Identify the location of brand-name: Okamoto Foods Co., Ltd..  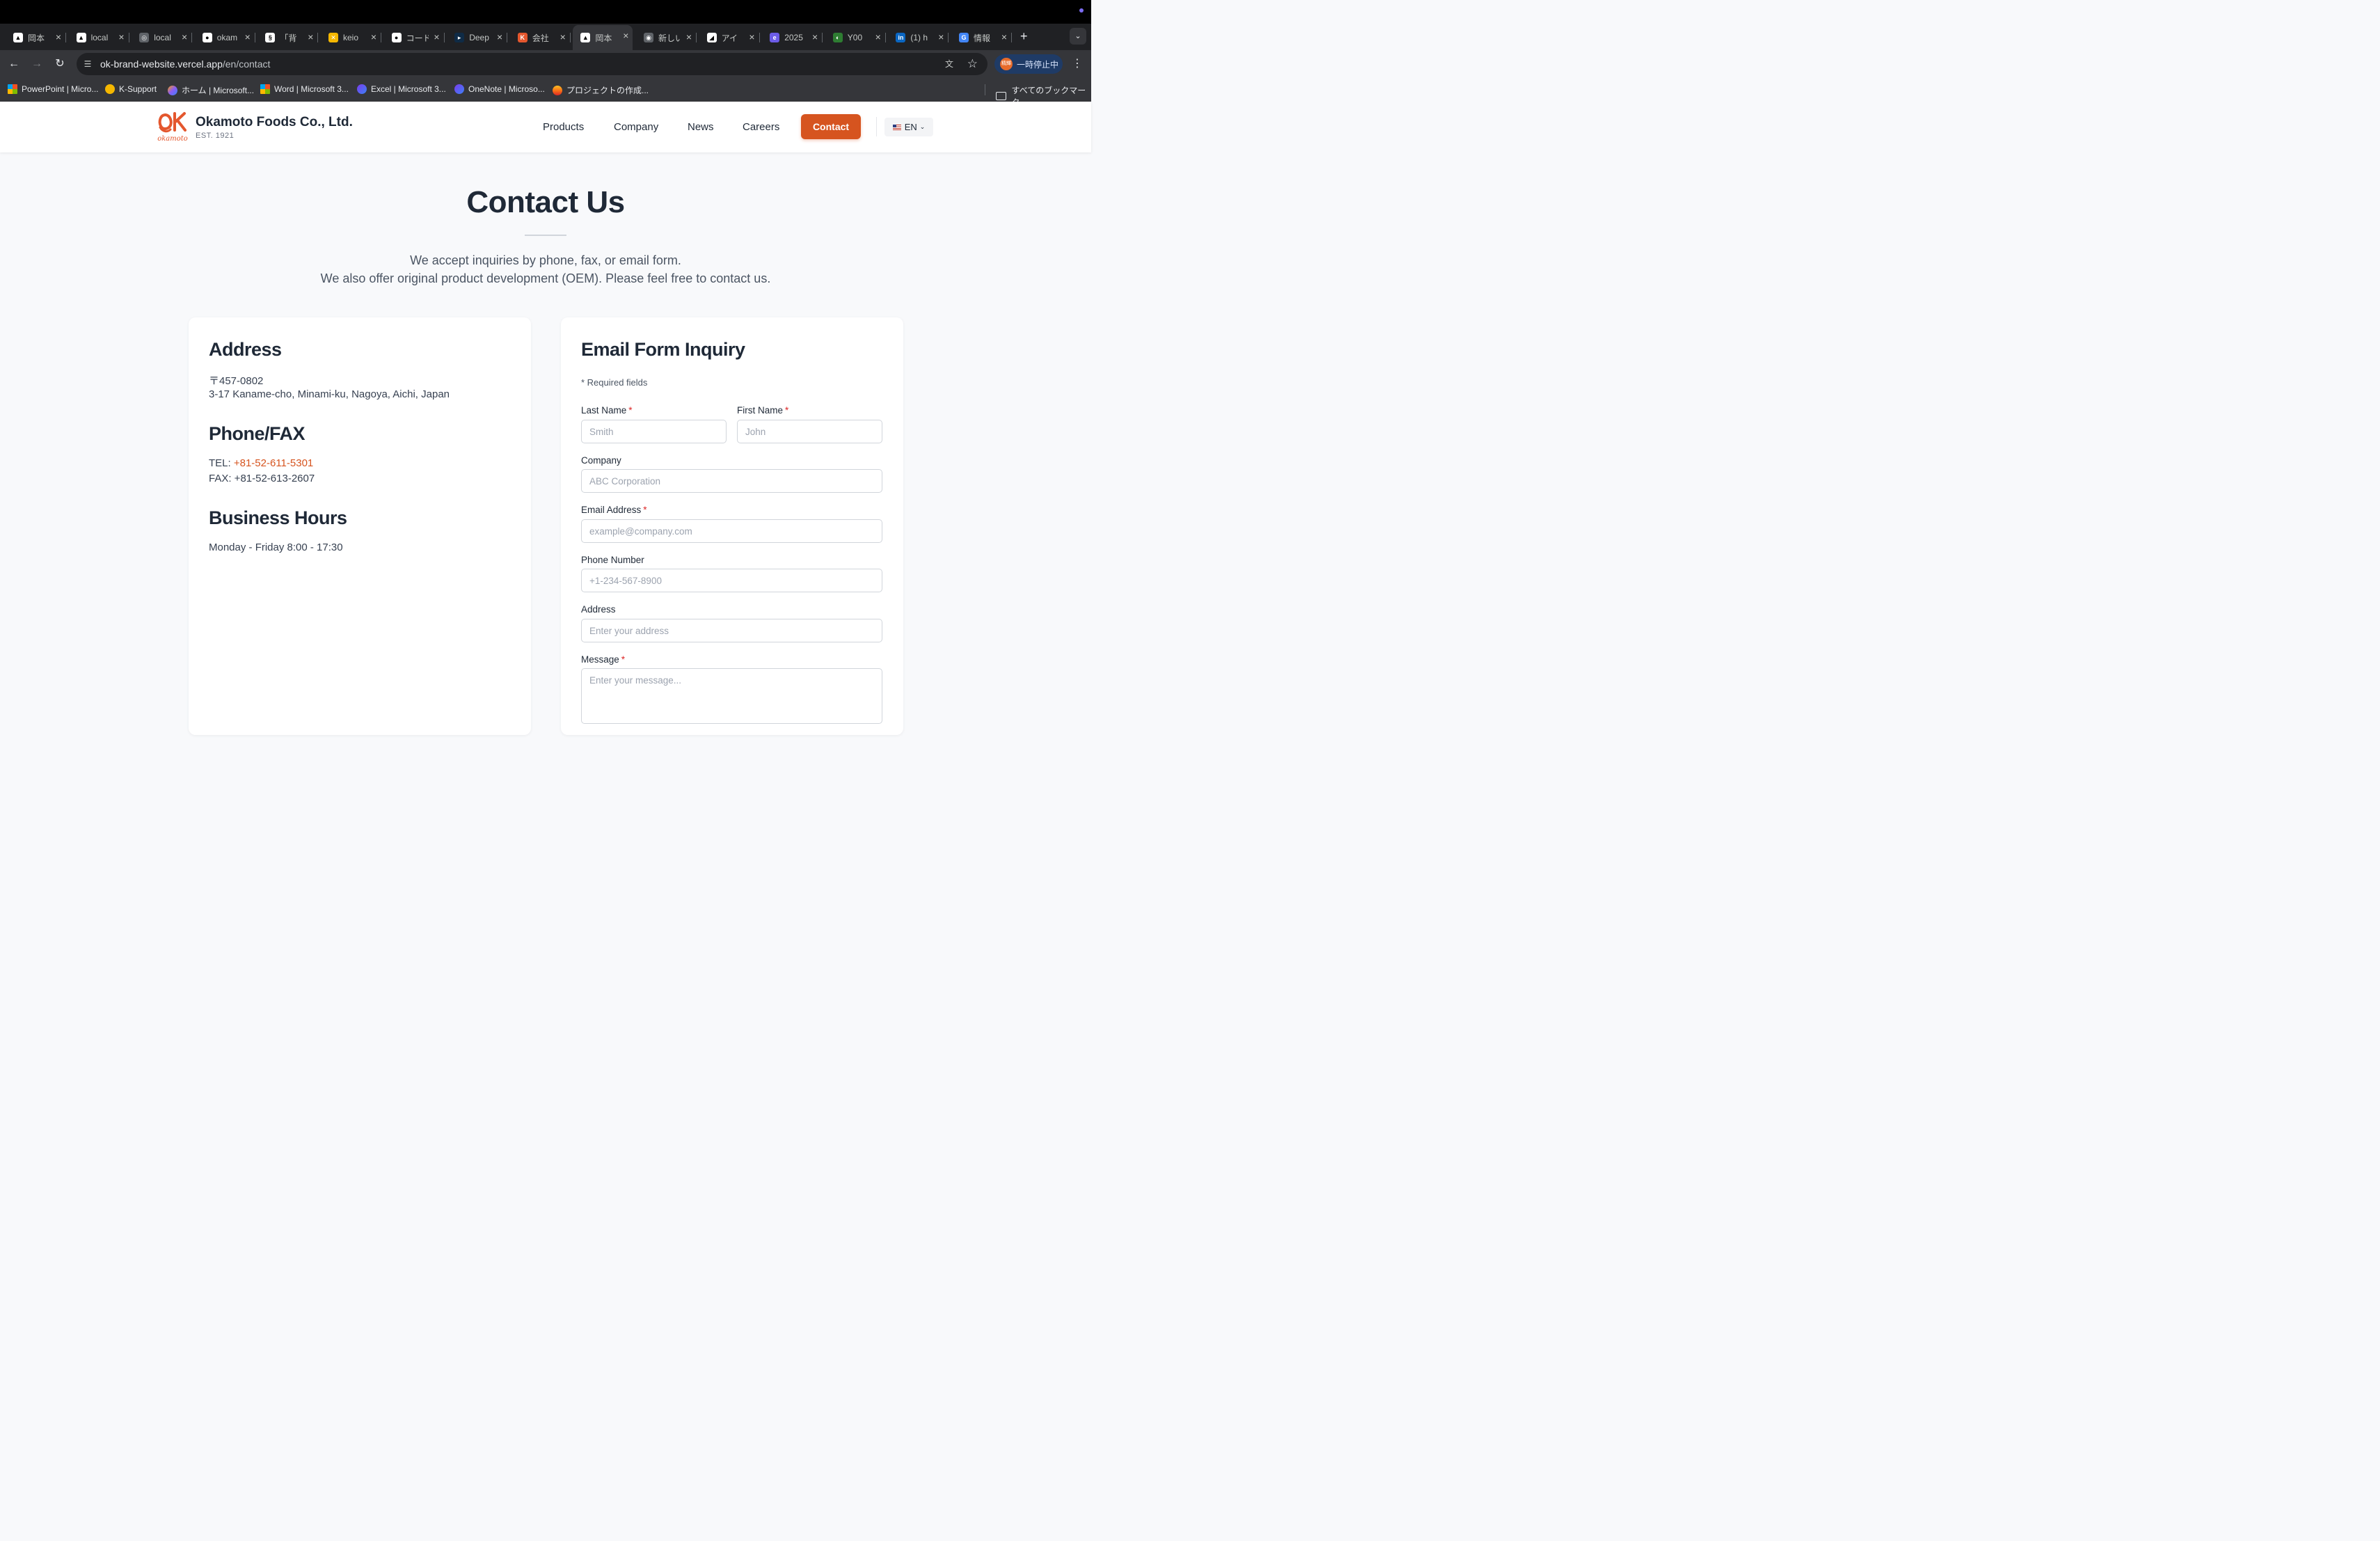
(274, 122).